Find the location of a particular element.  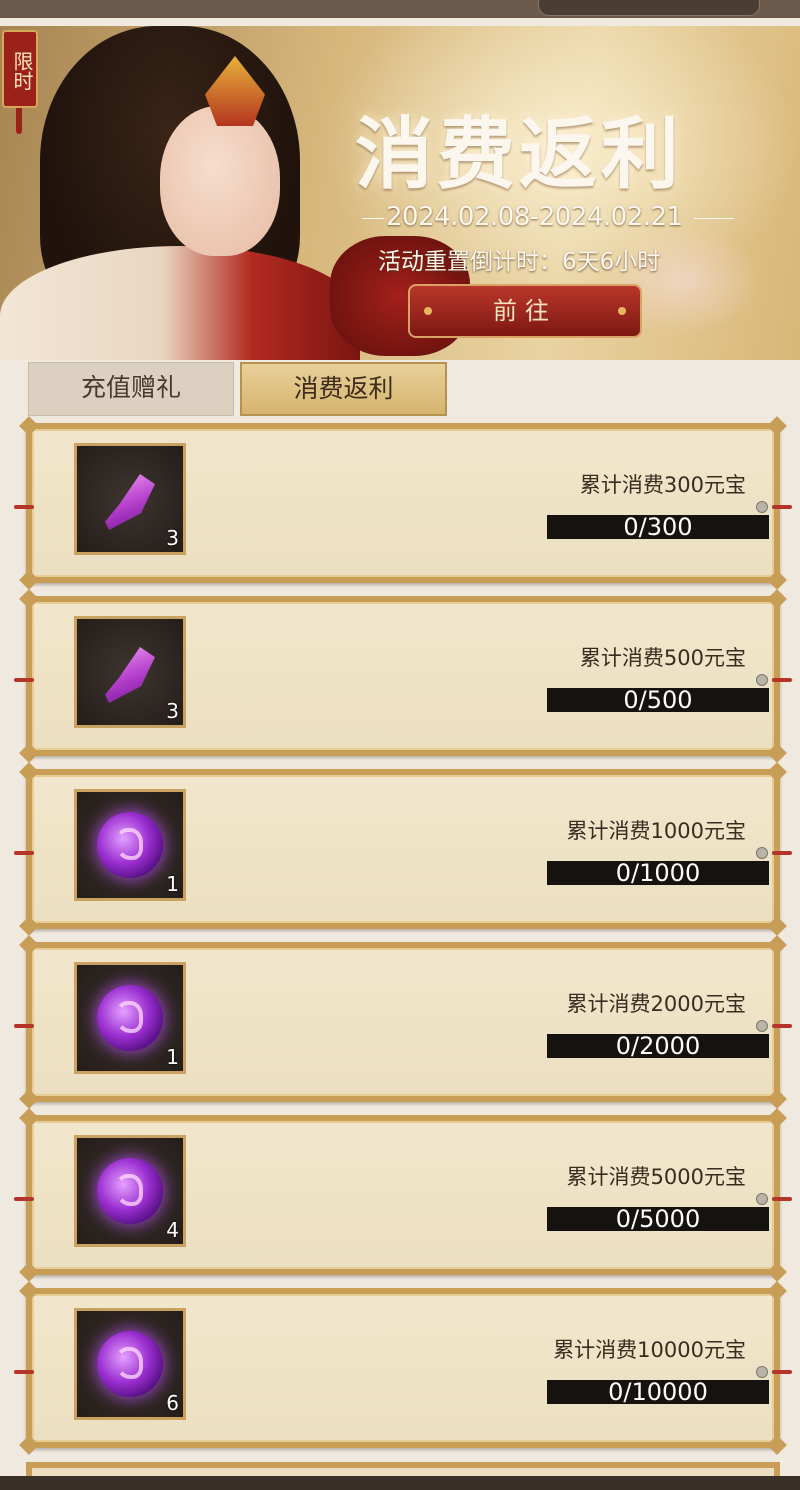

reward-progress-bar: 0/1000 is located at coordinates (658, 873).